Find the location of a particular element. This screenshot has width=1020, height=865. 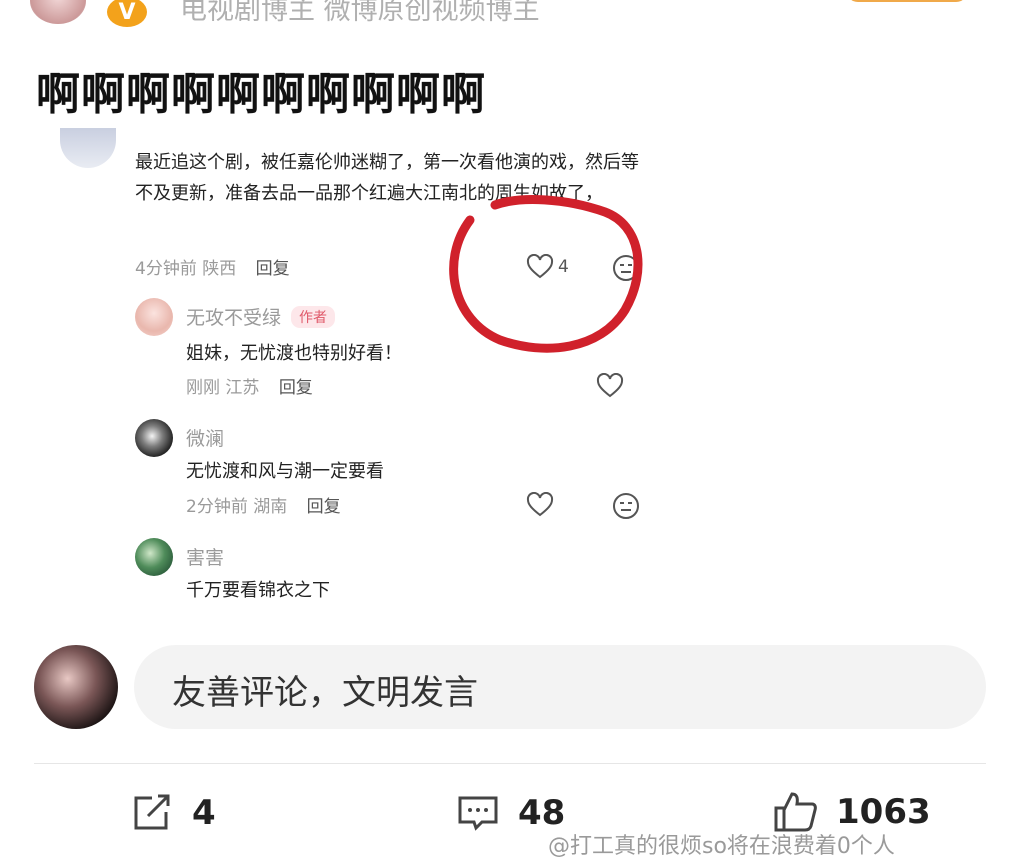

divider is located at coordinates (510, 763).